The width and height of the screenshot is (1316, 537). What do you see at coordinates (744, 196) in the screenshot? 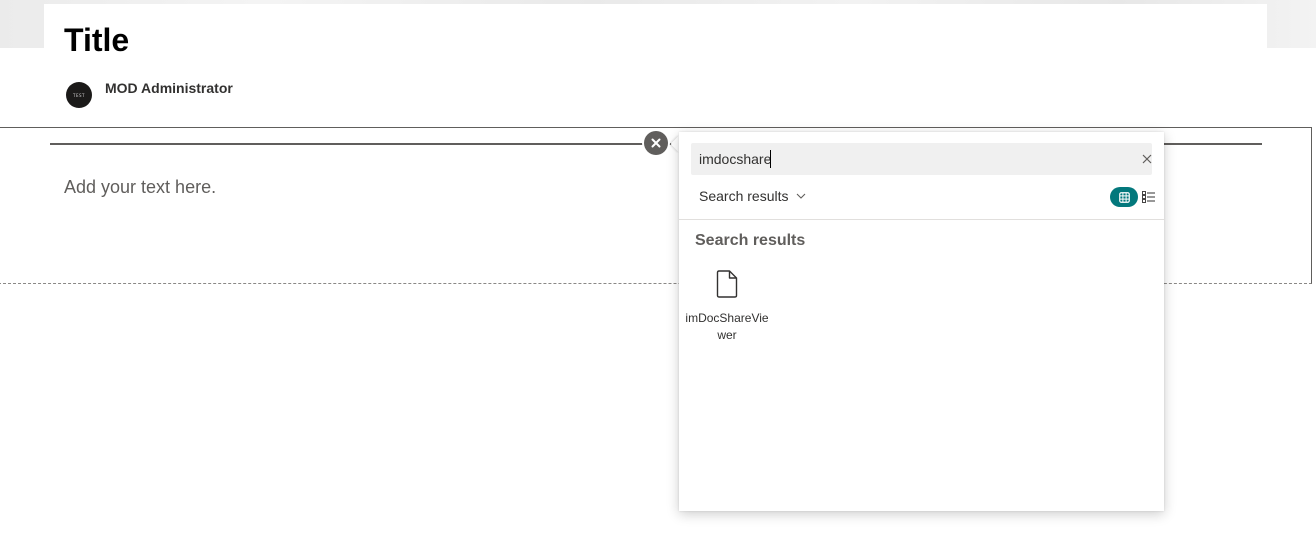
I see `scope-label: Search results` at bounding box center [744, 196].